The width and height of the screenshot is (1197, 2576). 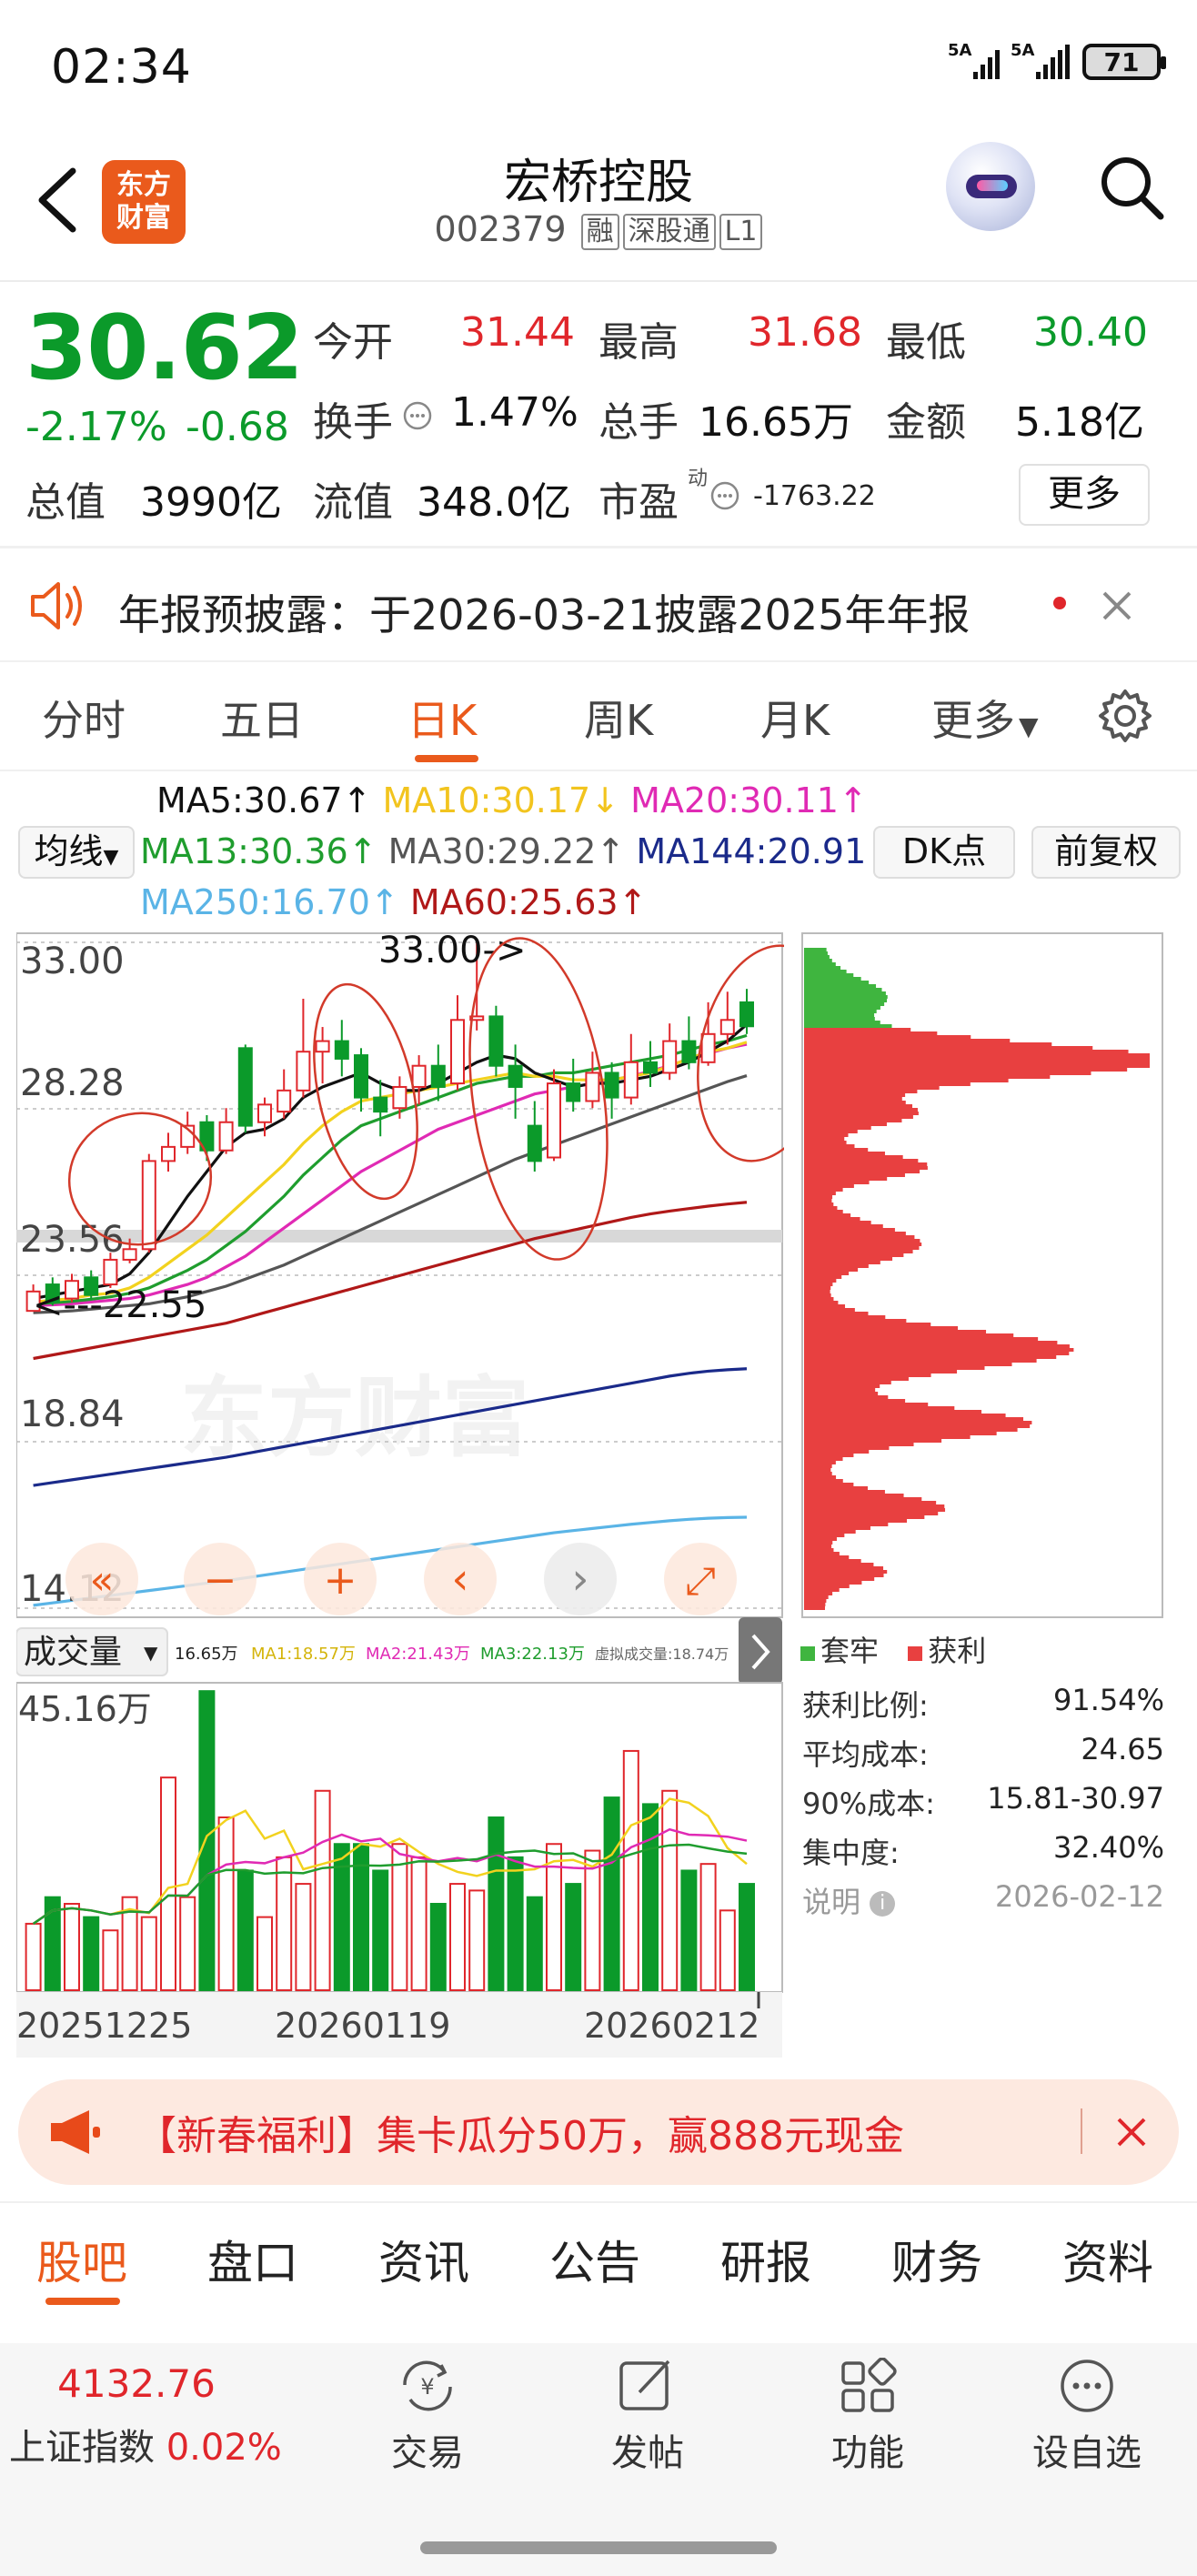 What do you see at coordinates (76, 852) in the screenshot?
I see `indicator-select: 均线▼` at bounding box center [76, 852].